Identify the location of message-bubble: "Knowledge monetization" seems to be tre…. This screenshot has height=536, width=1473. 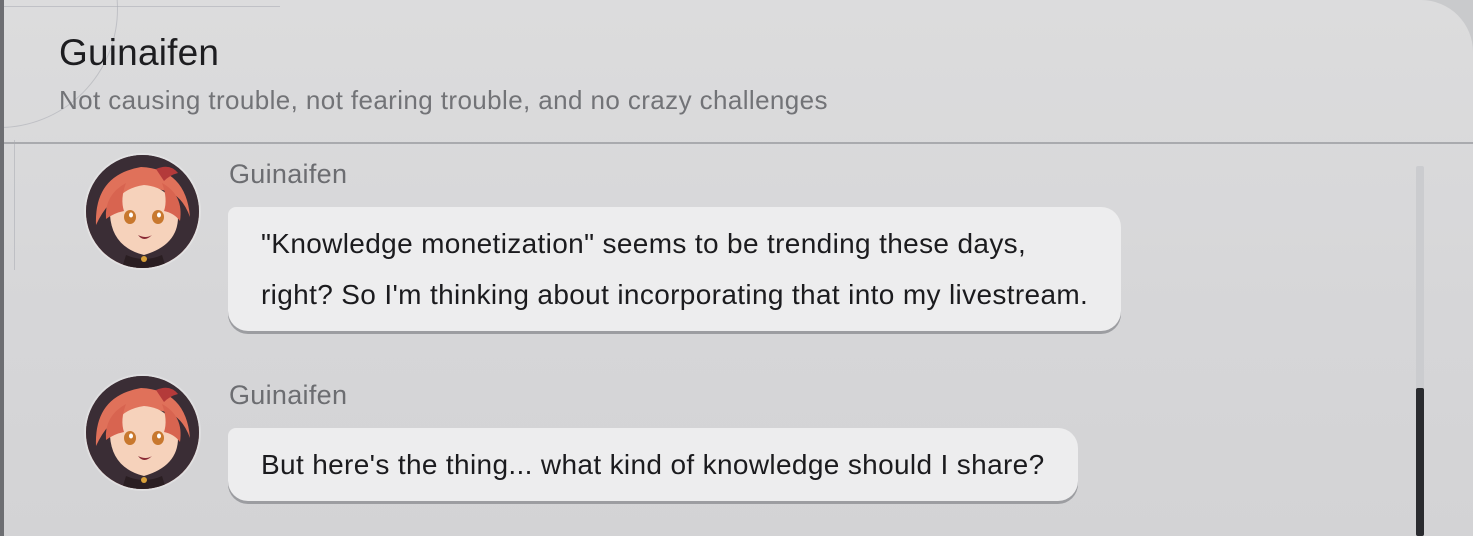
(675, 269).